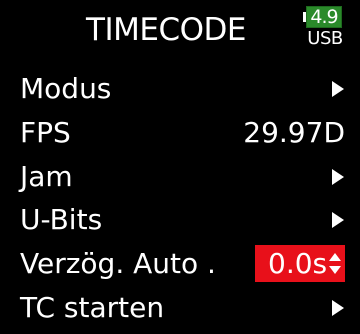 This screenshot has width=360, height=334. What do you see at coordinates (335, 264) in the screenshot?
I see `up-down-arrows-icon` at bounding box center [335, 264].